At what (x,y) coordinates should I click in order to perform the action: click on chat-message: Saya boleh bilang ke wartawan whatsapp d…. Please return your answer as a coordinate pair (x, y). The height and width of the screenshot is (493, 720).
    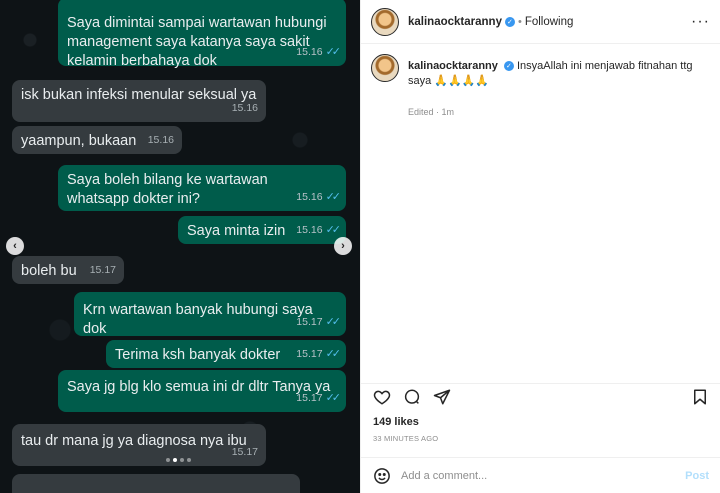
    Looking at the image, I should click on (202, 188).